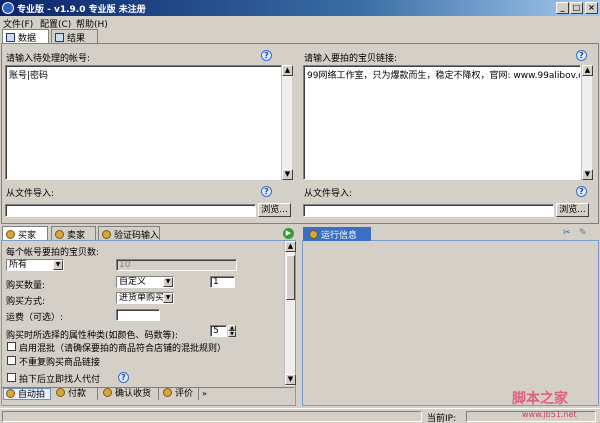 The width and height of the screenshot is (600, 423). I want to click on mixed-batch-label: 启用混批（请确保要拍的商品符合店铺的混批规则）, so click(123, 349).